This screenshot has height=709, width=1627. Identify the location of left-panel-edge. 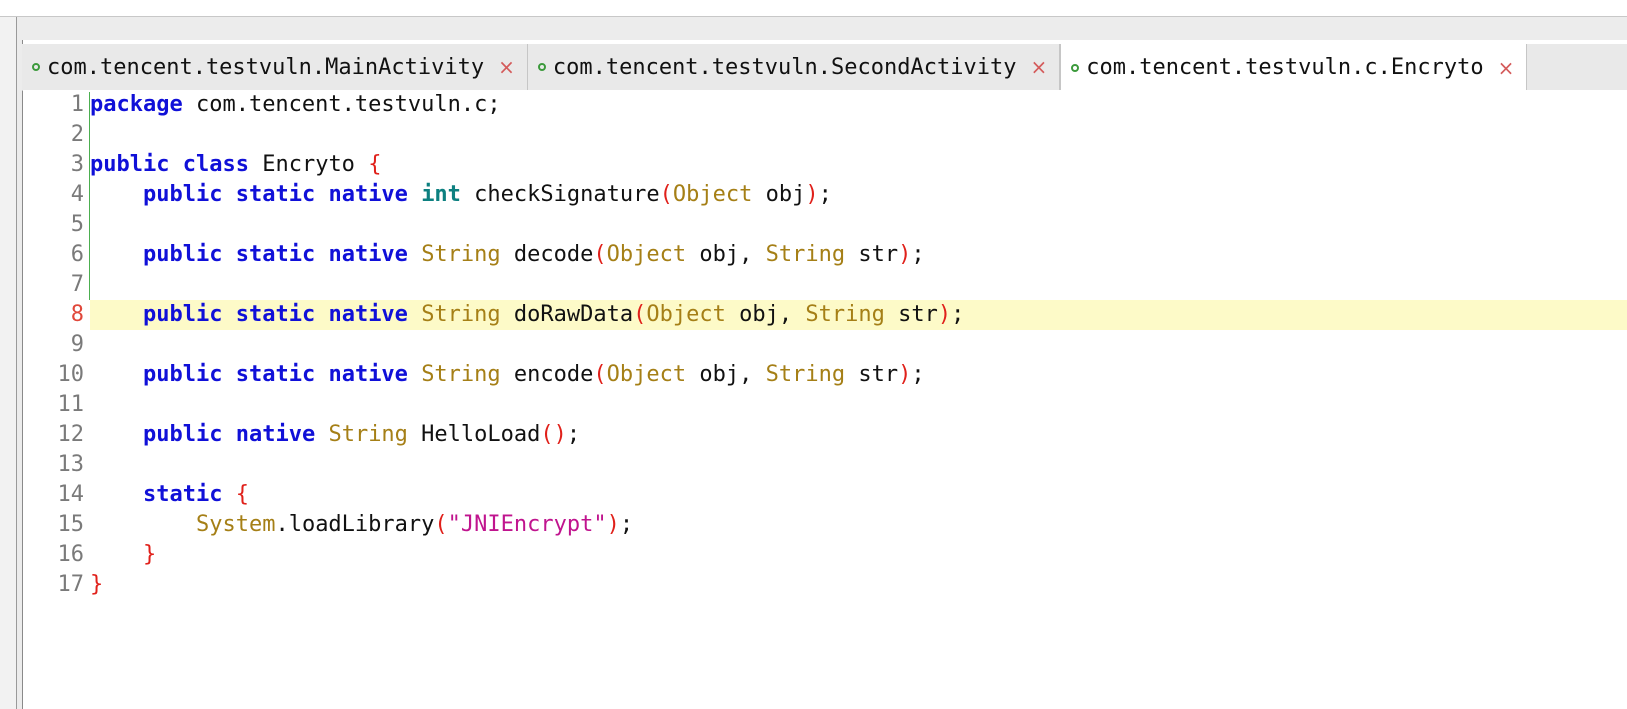
(8, 363).